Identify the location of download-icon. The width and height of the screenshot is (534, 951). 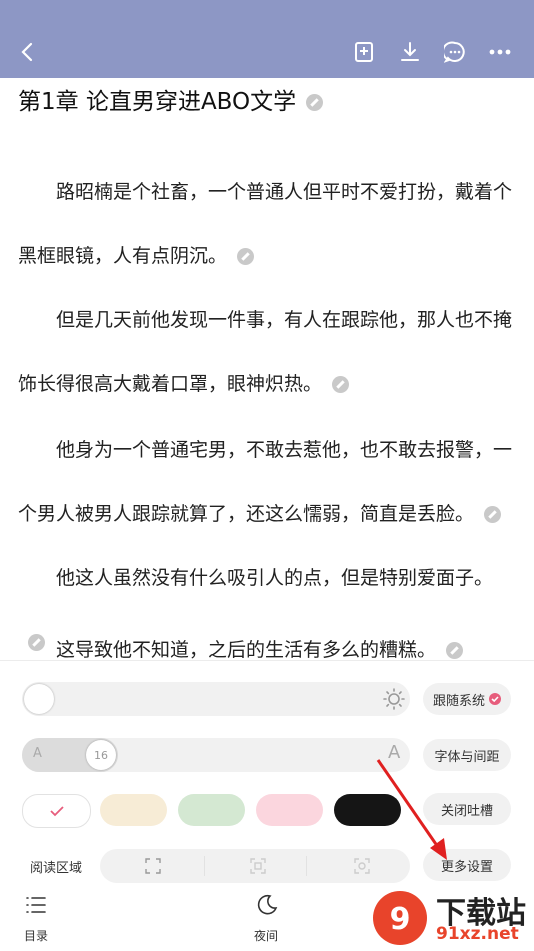
(410, 52).